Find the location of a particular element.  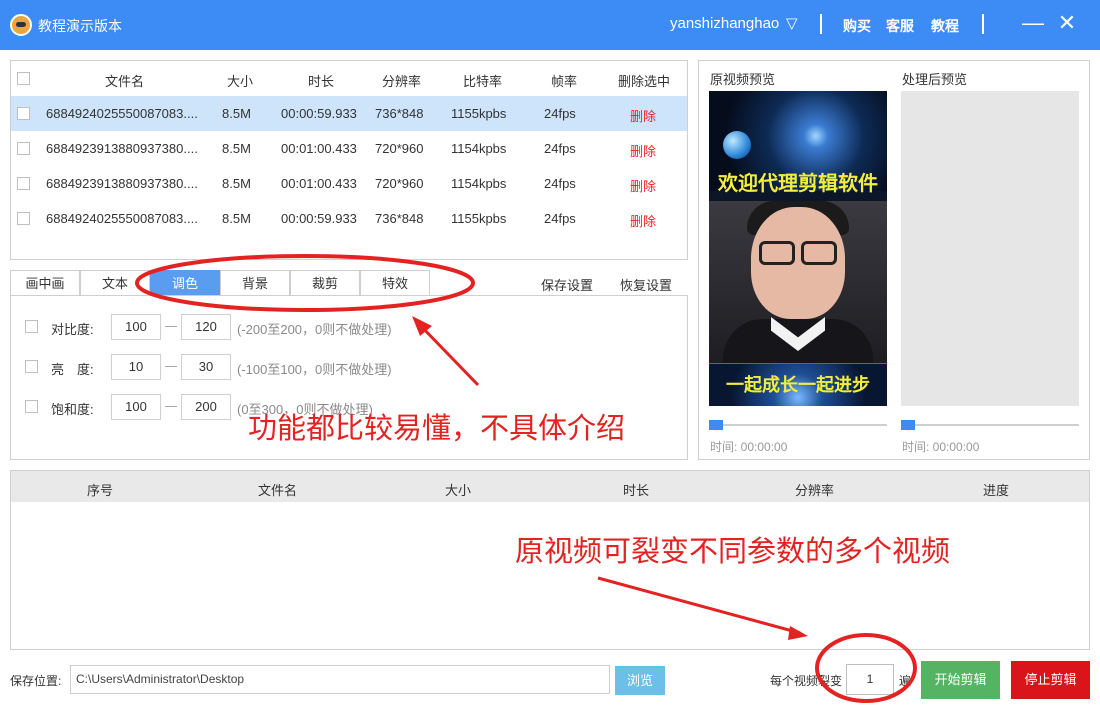

start-edit-button: 开始剪辑 is located at coordinates (960, 680).